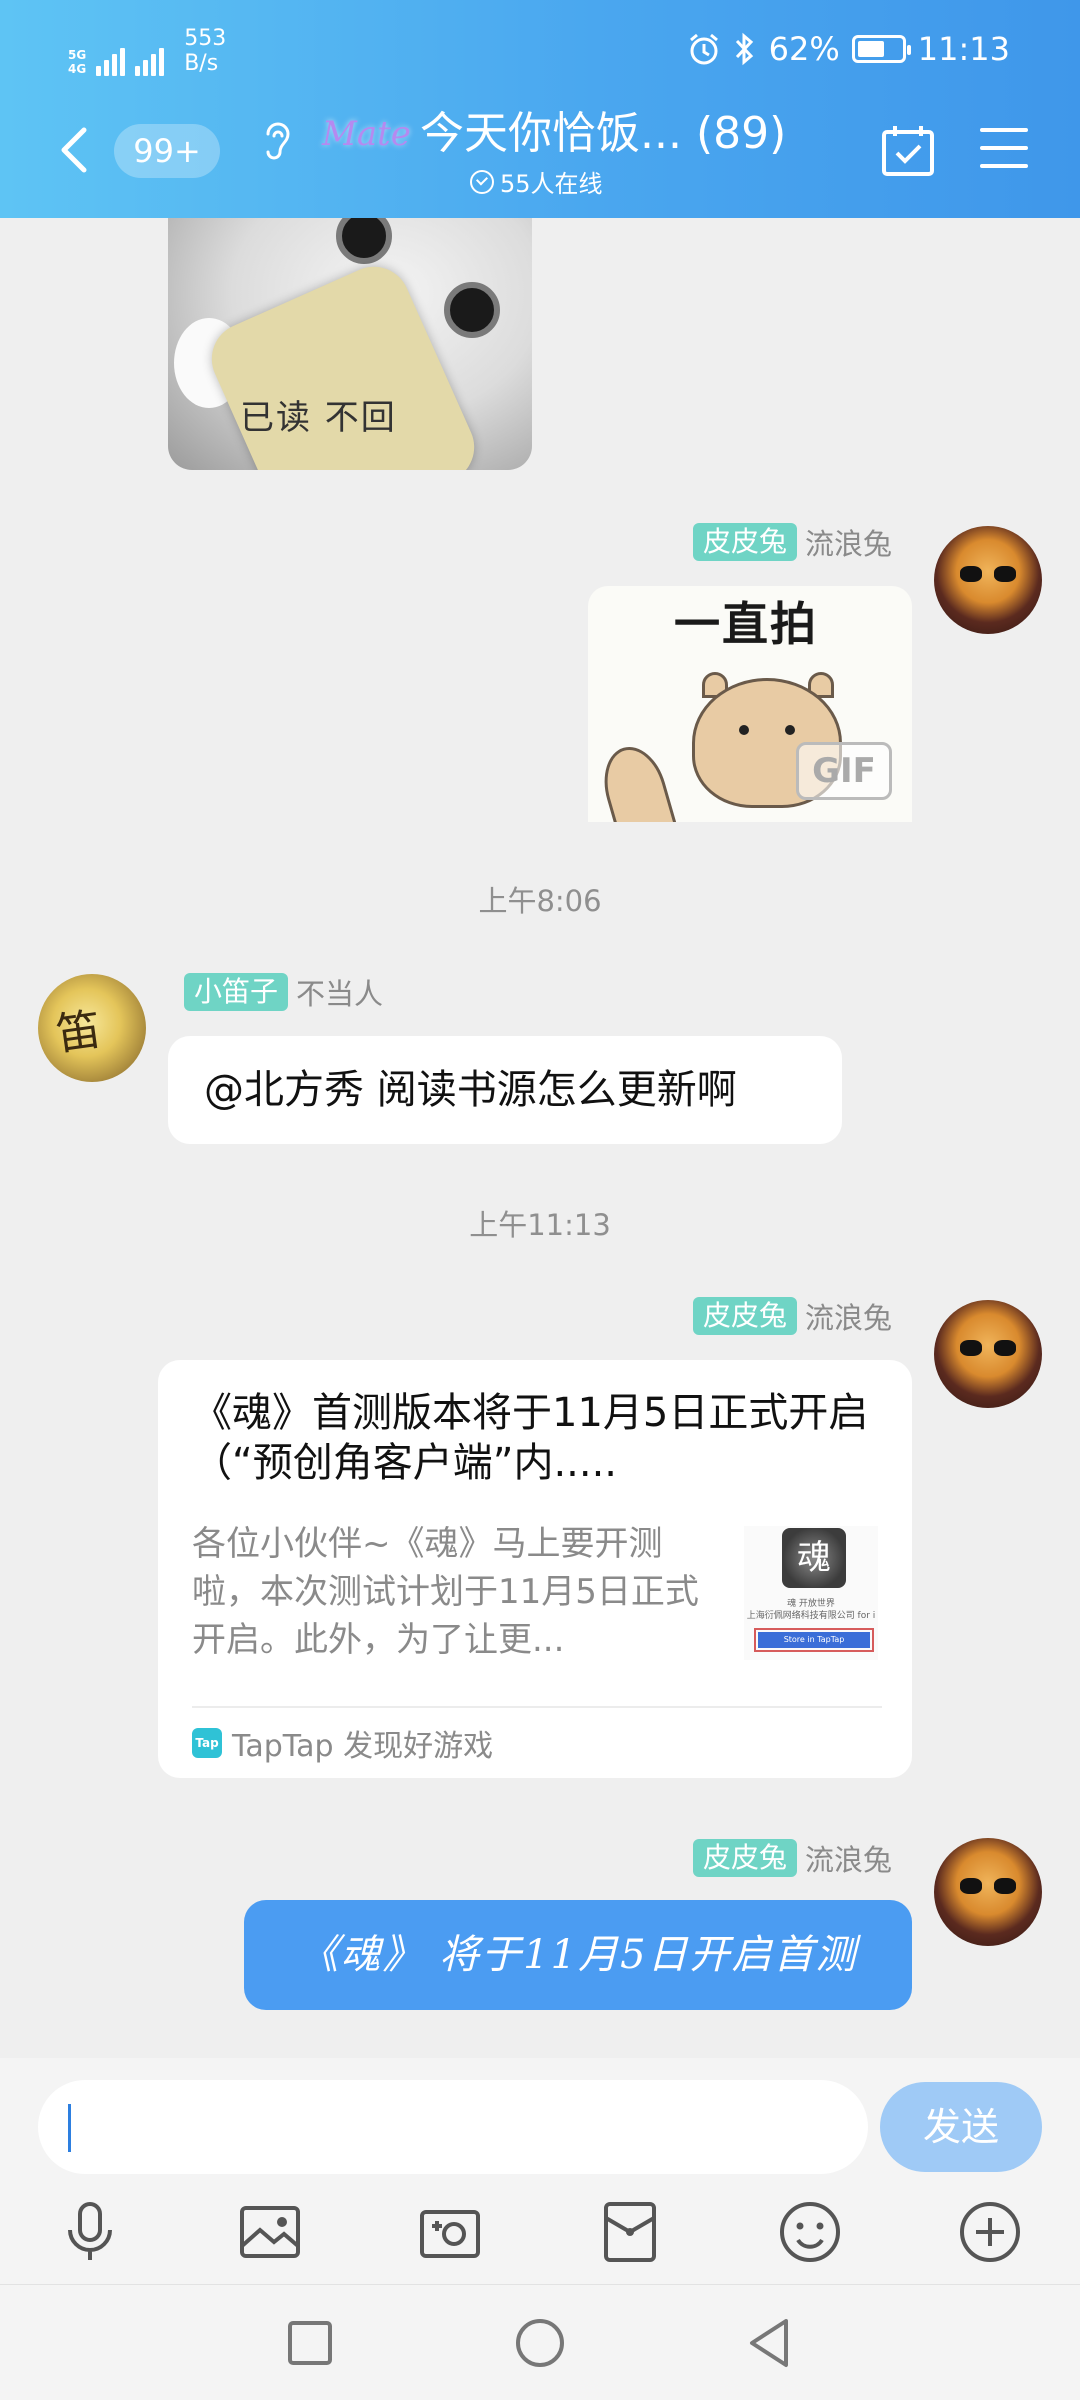  I want to click on signal-1-icon, so click(111, 59).